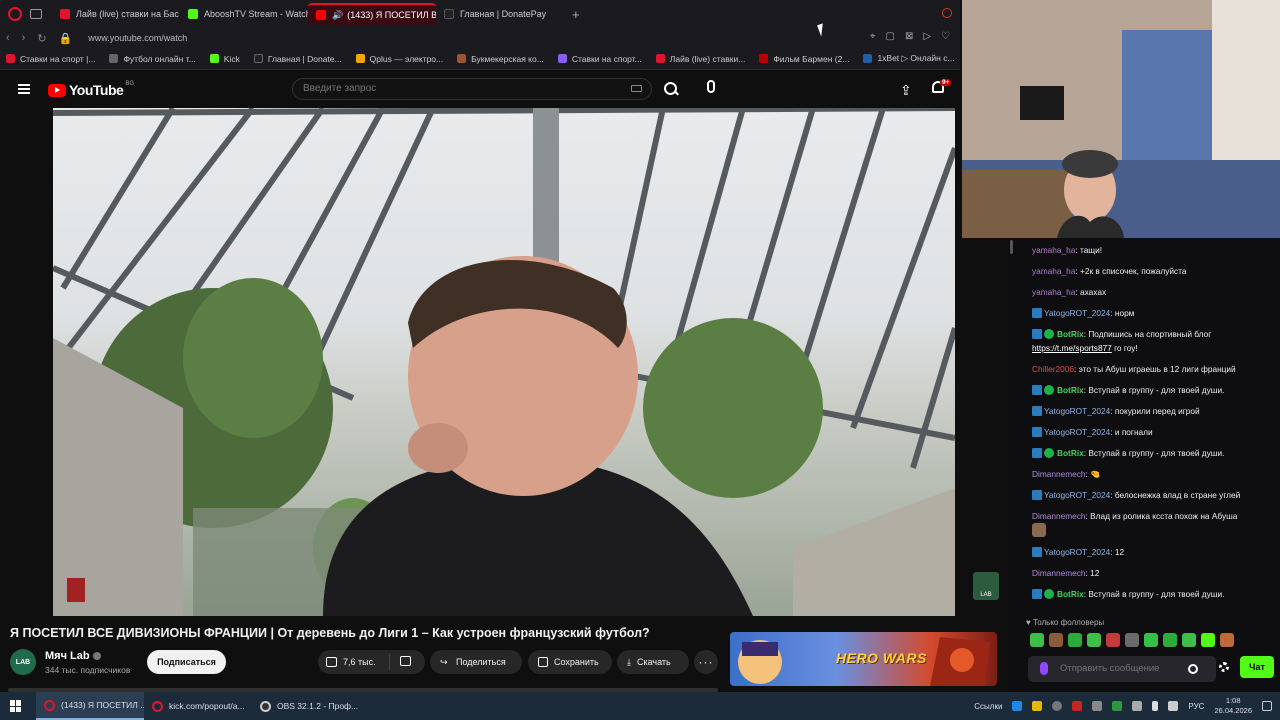 This screenshot has width=1280, height=720. Describe the element at coordinates (372, 14) in the screenshot. I see `browser-tab-2: 🔊 (1433) Я ПОСЕТИЛ ВС` at that location.